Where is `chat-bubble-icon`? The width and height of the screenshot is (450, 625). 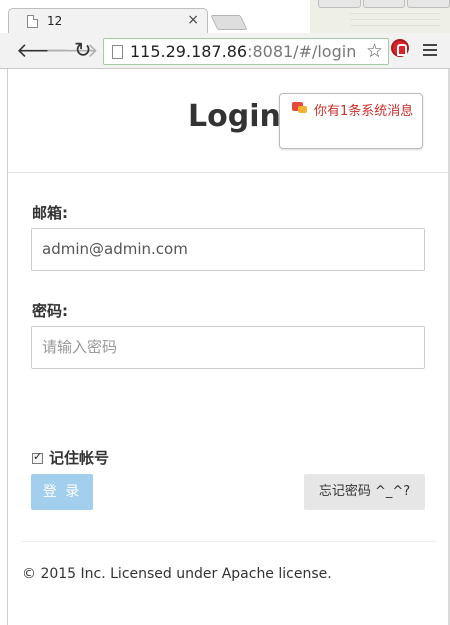 chat-bubble-icon is located at coordinates (300, 109).